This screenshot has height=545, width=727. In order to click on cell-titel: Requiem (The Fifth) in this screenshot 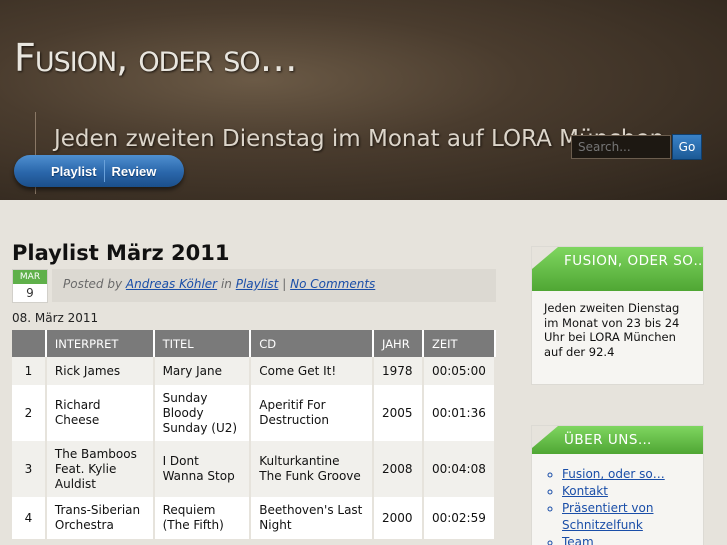, I will do `click(202, 518)`.